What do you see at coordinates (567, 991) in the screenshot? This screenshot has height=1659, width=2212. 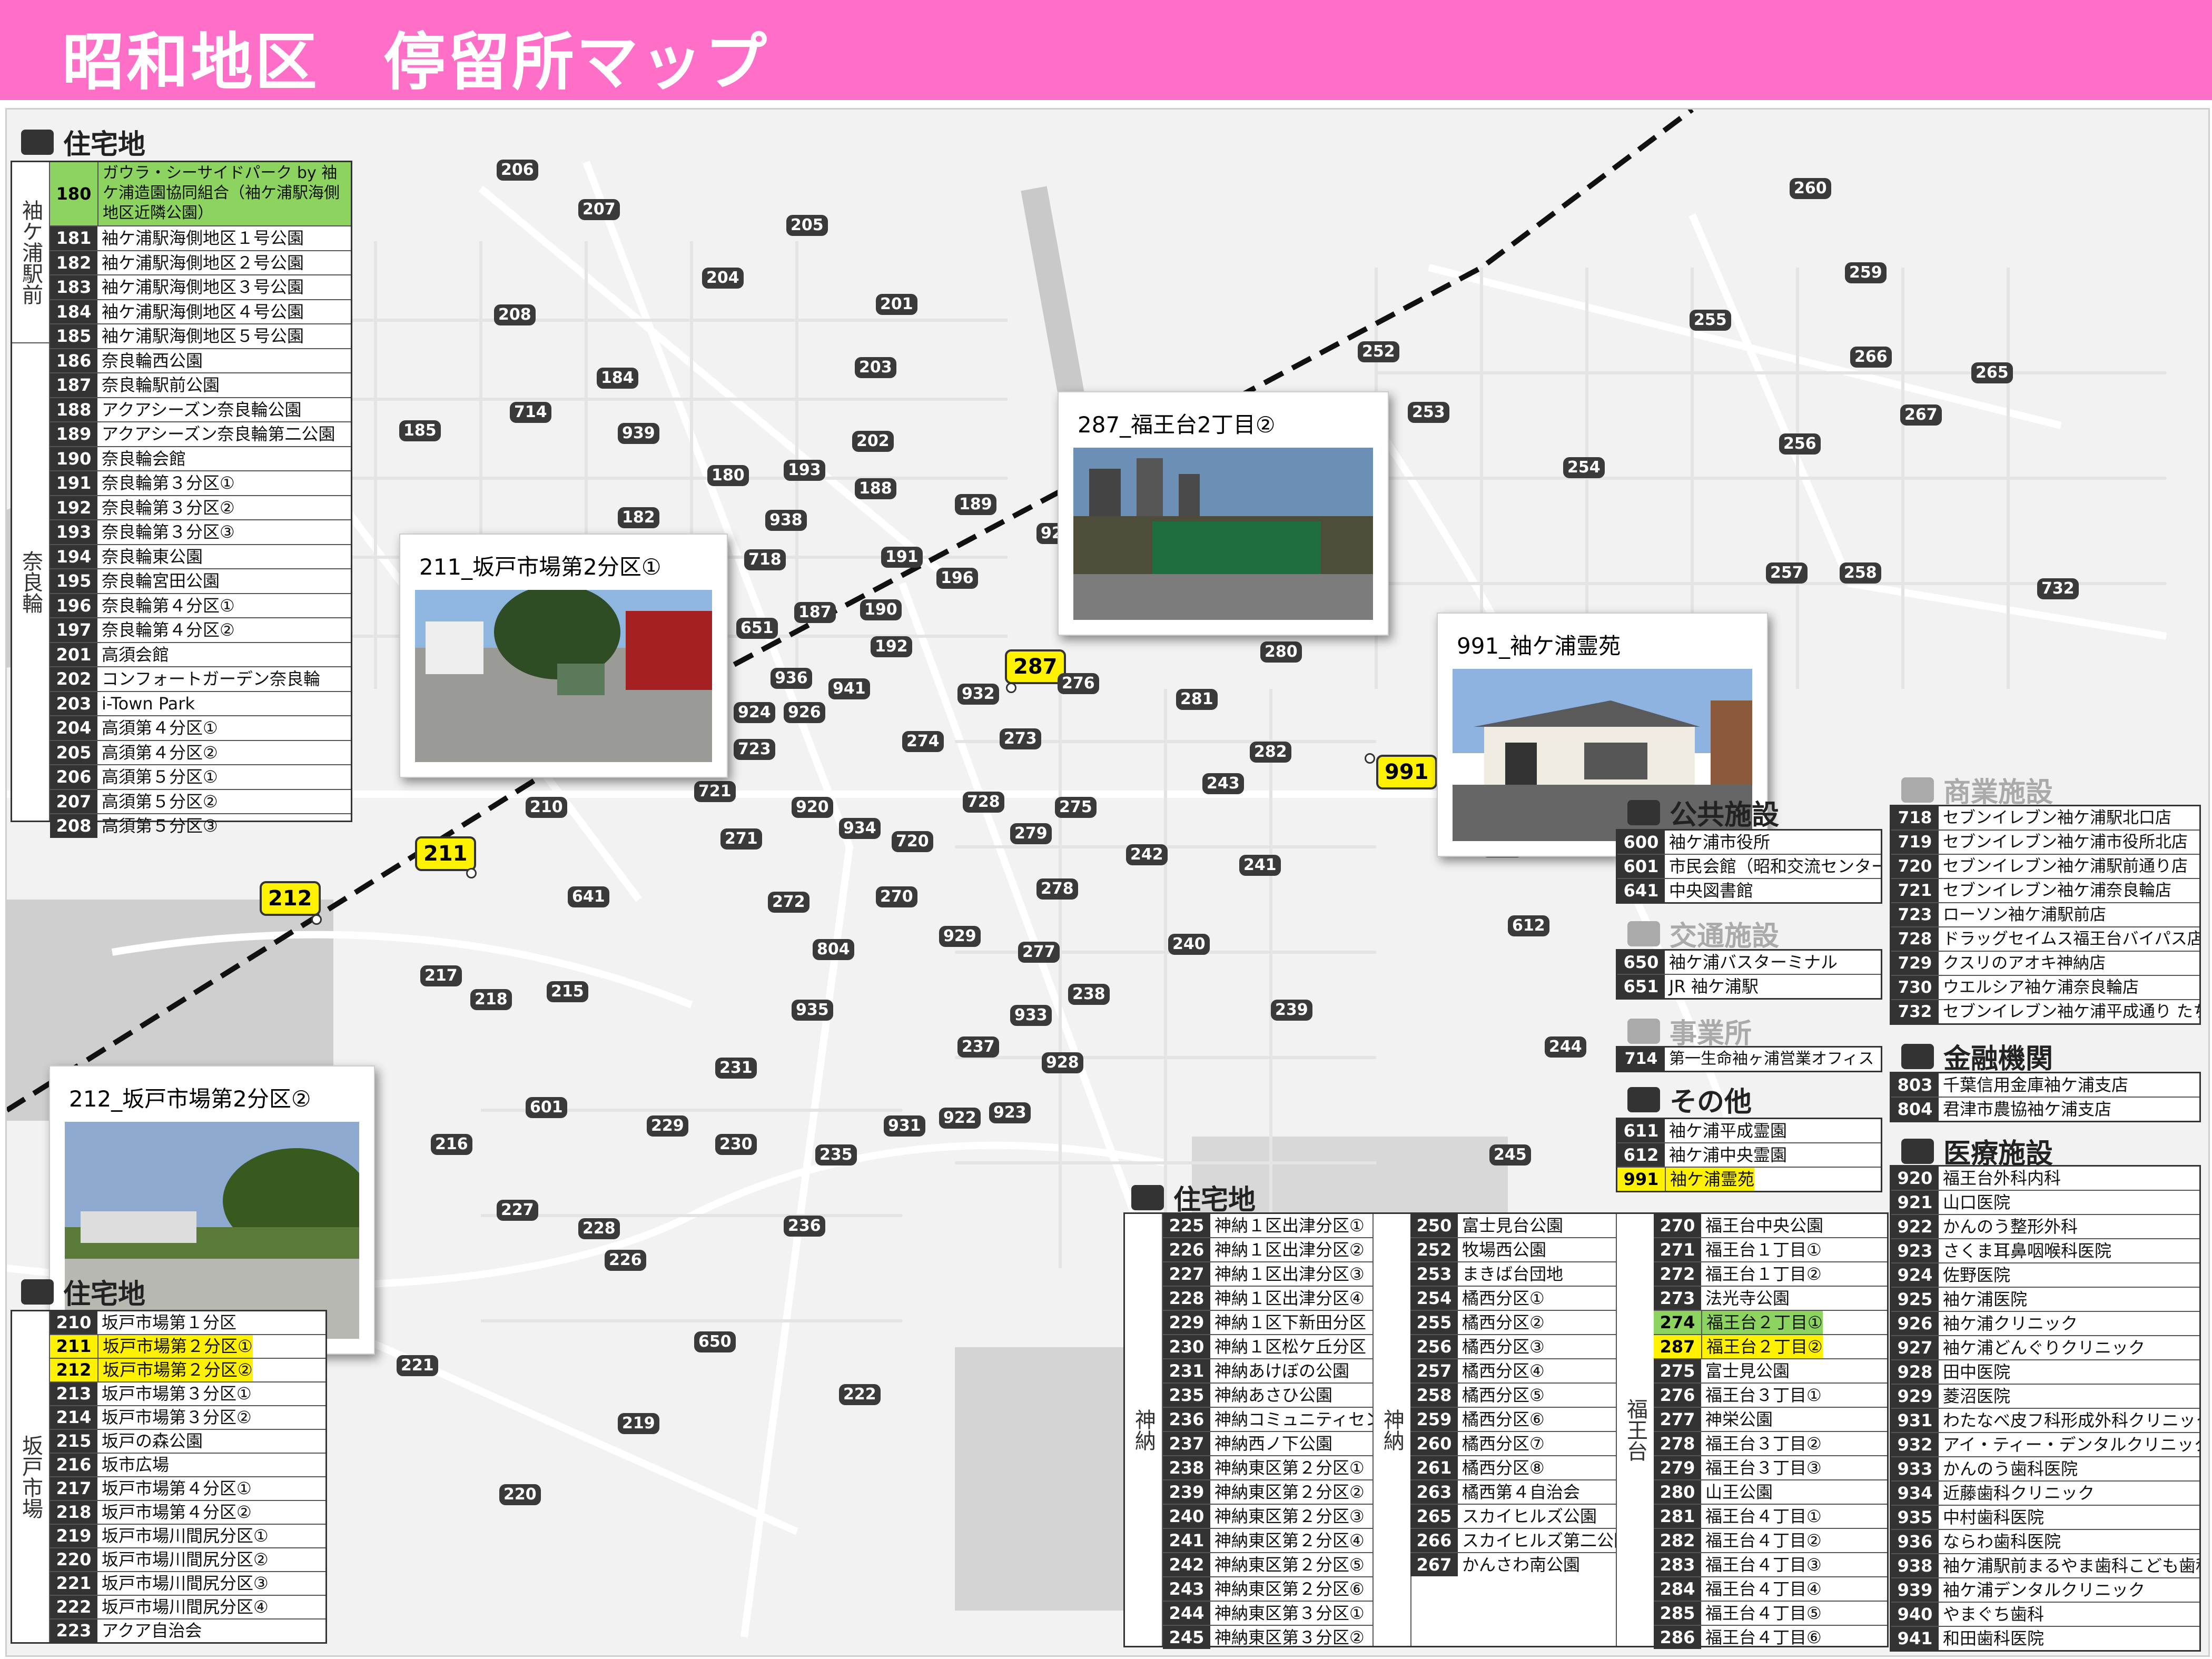 I see `map-stop: 215` at bounding box center [567, 991].